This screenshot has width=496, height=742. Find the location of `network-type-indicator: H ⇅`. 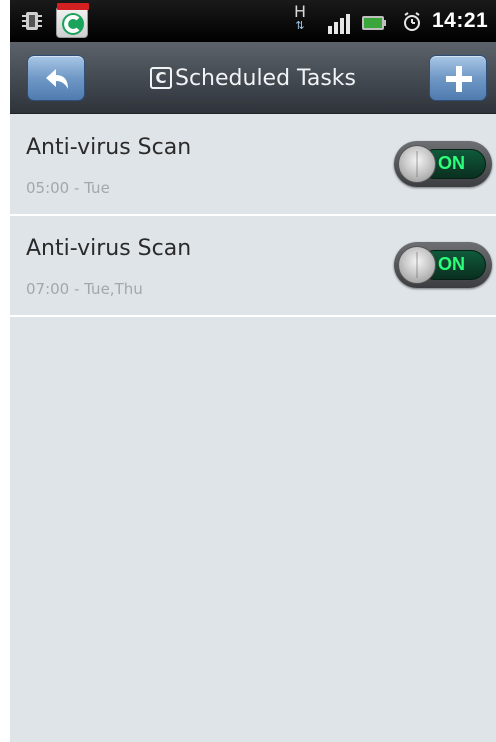

network-type-indicator: H ⇅ is located at coordinates (300, 18).